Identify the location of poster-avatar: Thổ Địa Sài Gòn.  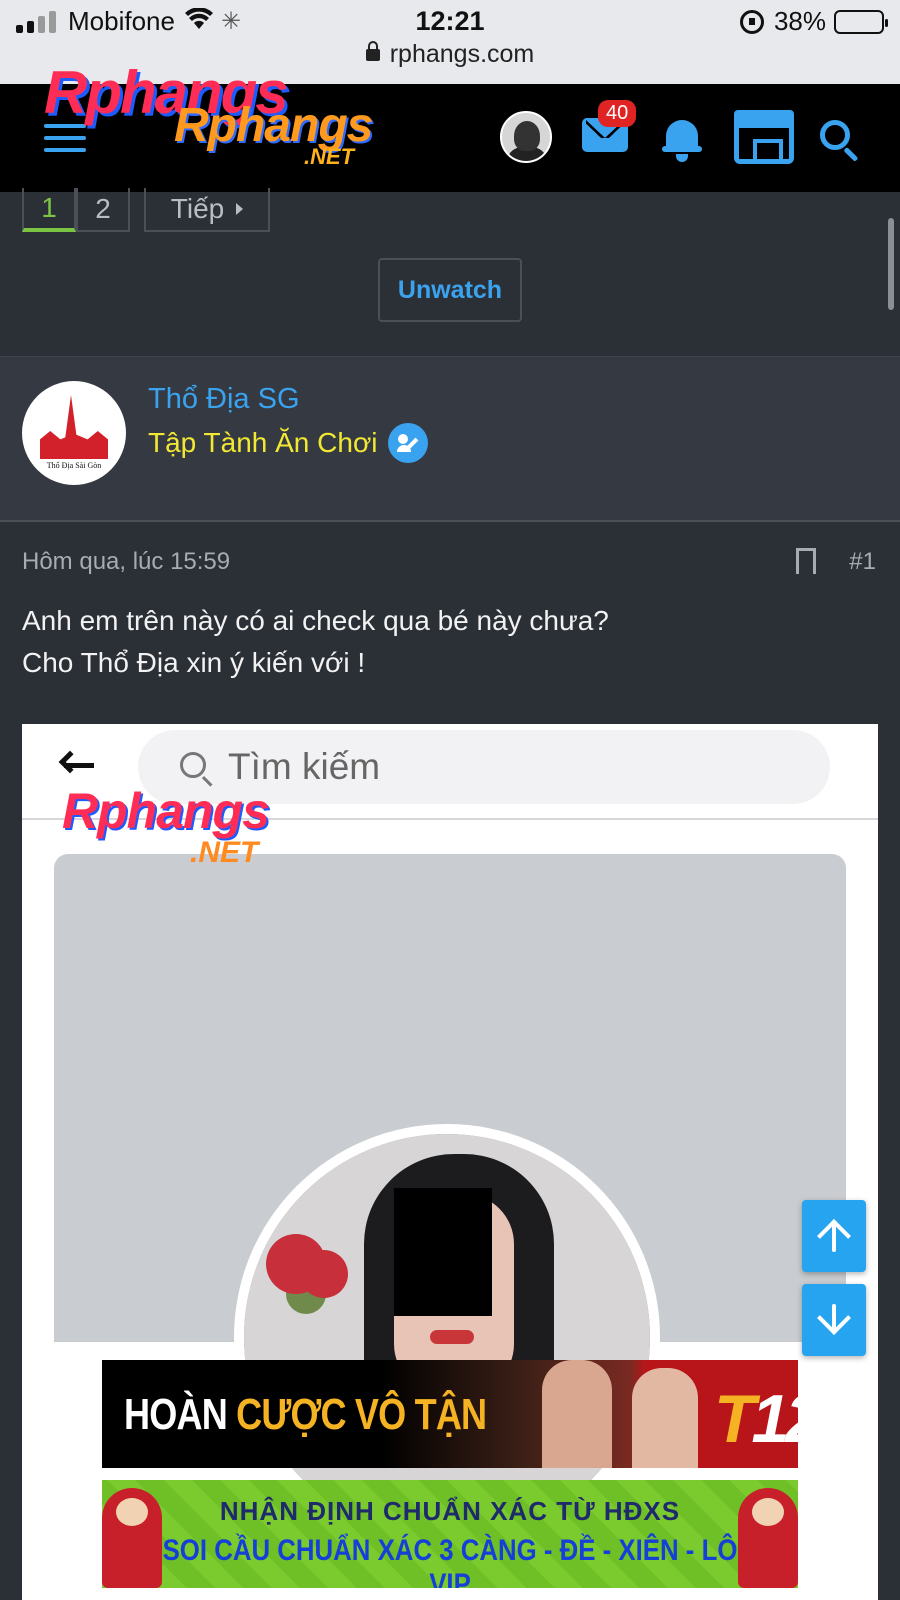
(74, 433).